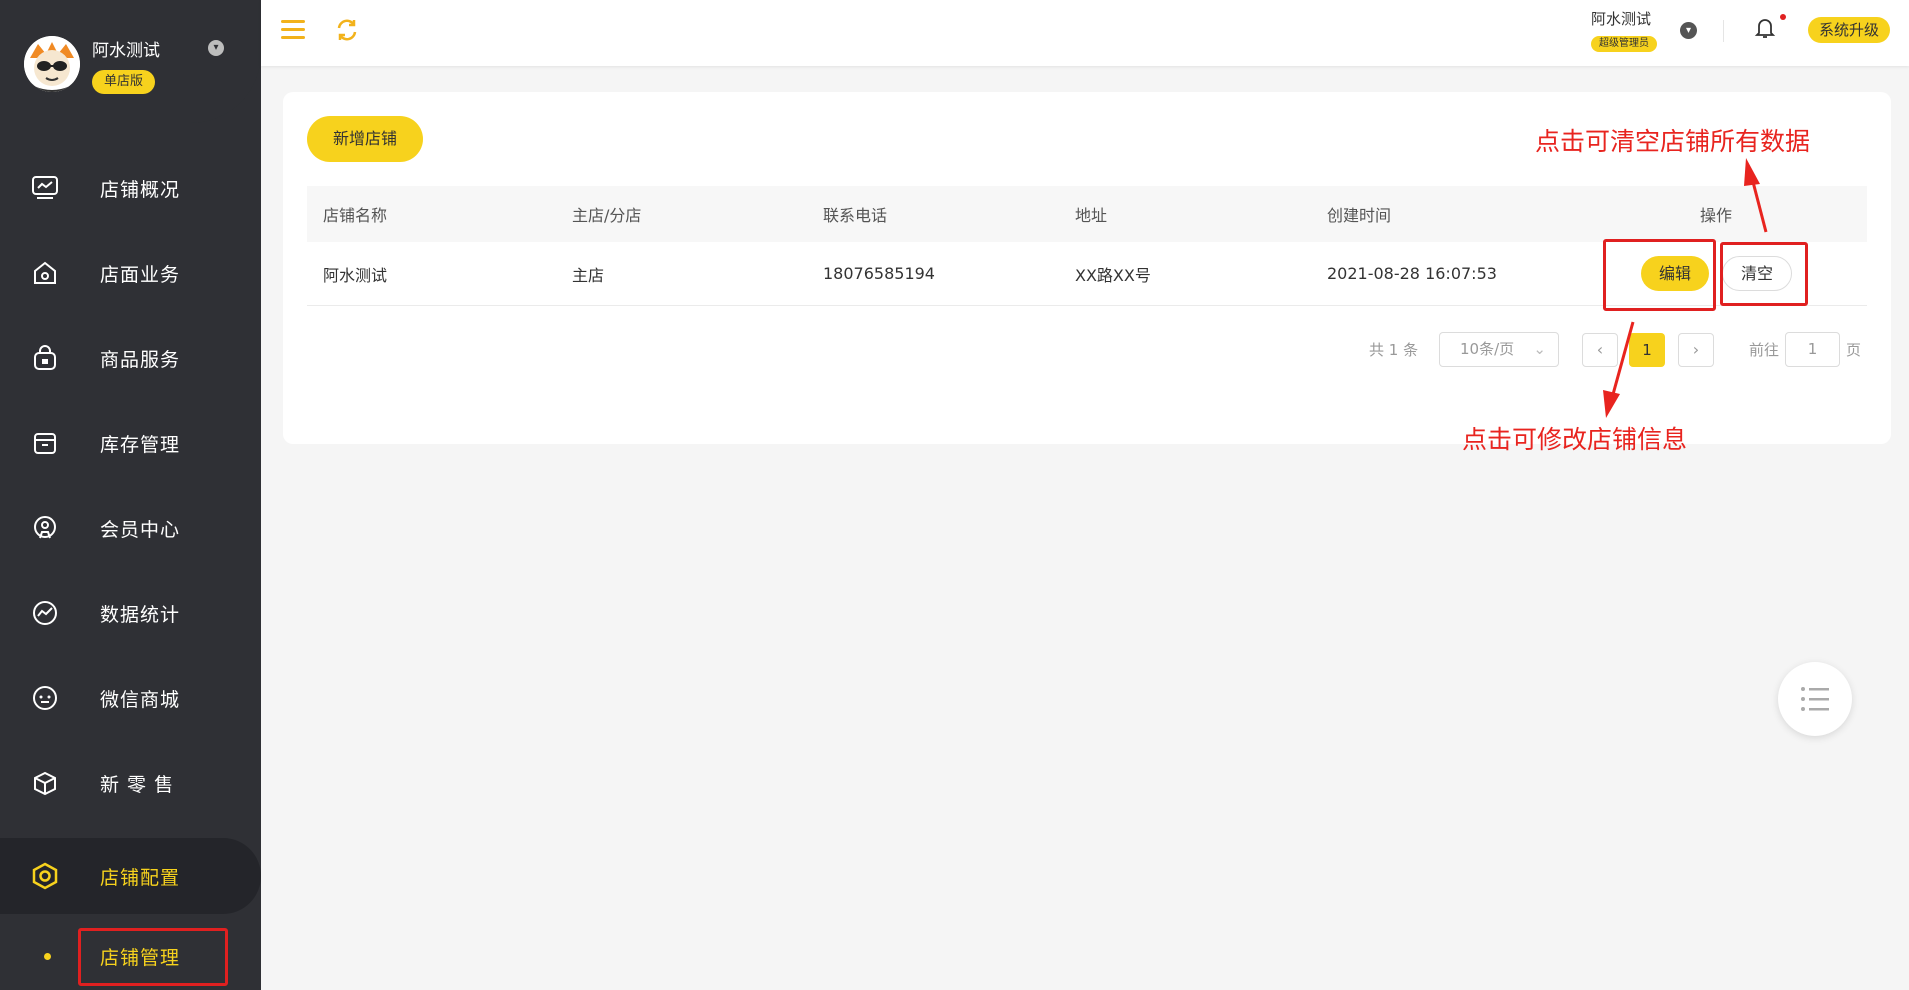  I want to click on table-header: 店铺名称 主店/分店 联系电话 地址 创建时间 操作, so click(1087, 214).